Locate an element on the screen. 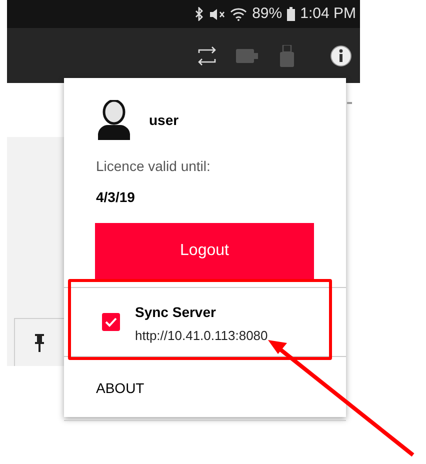 The width and height of the screenshot is (426, 464). sync-server-url: http://10.41.0.113:8080 is located at coordinates (201, 335).